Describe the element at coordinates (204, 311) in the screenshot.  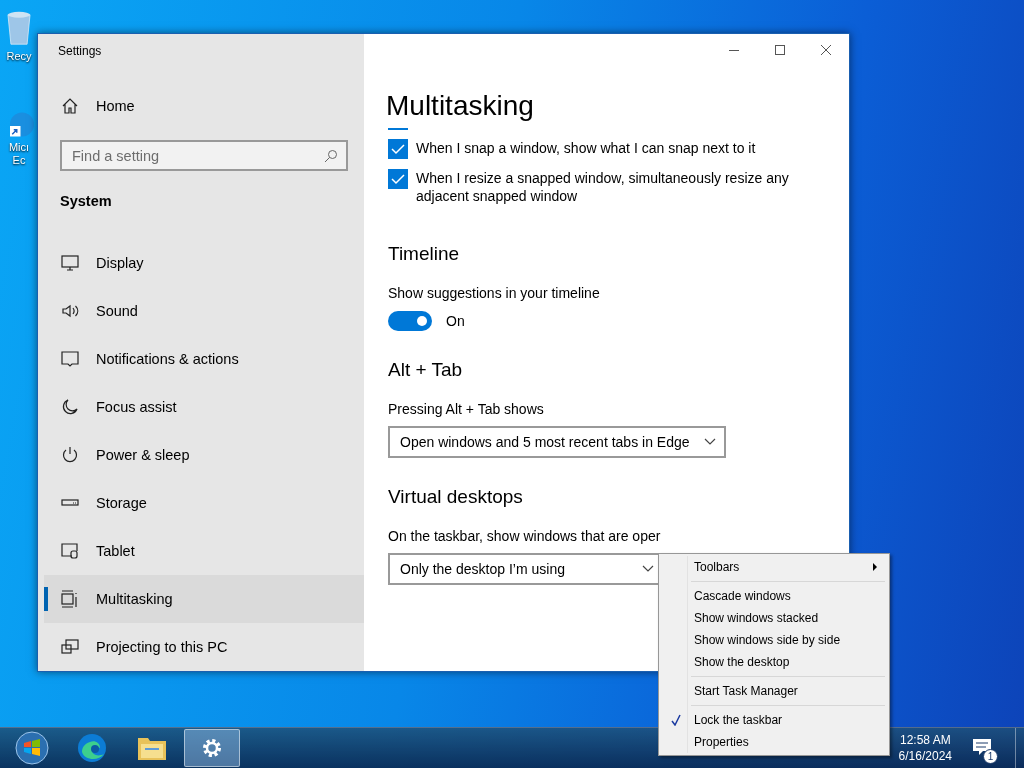
I see `sidebar-item: Sound` at that location.